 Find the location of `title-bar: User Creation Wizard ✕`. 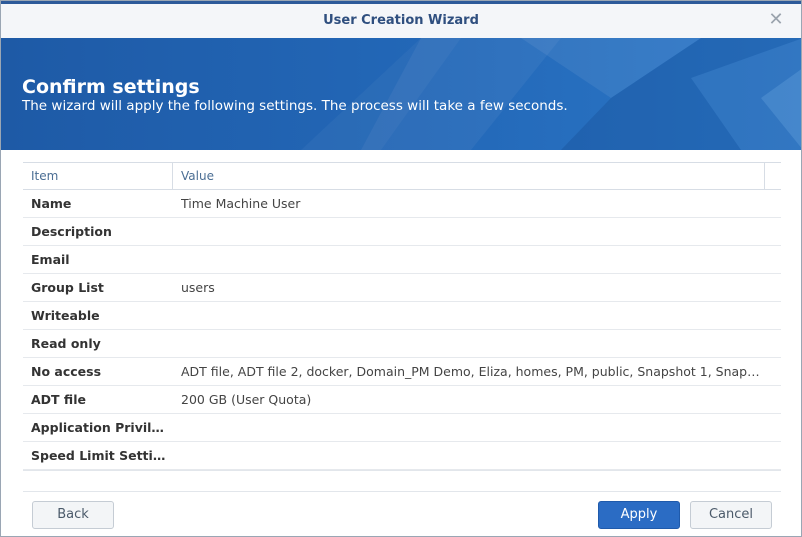

title-bar: User Creation Wizard ✕ is located at coordinates (401, 21).